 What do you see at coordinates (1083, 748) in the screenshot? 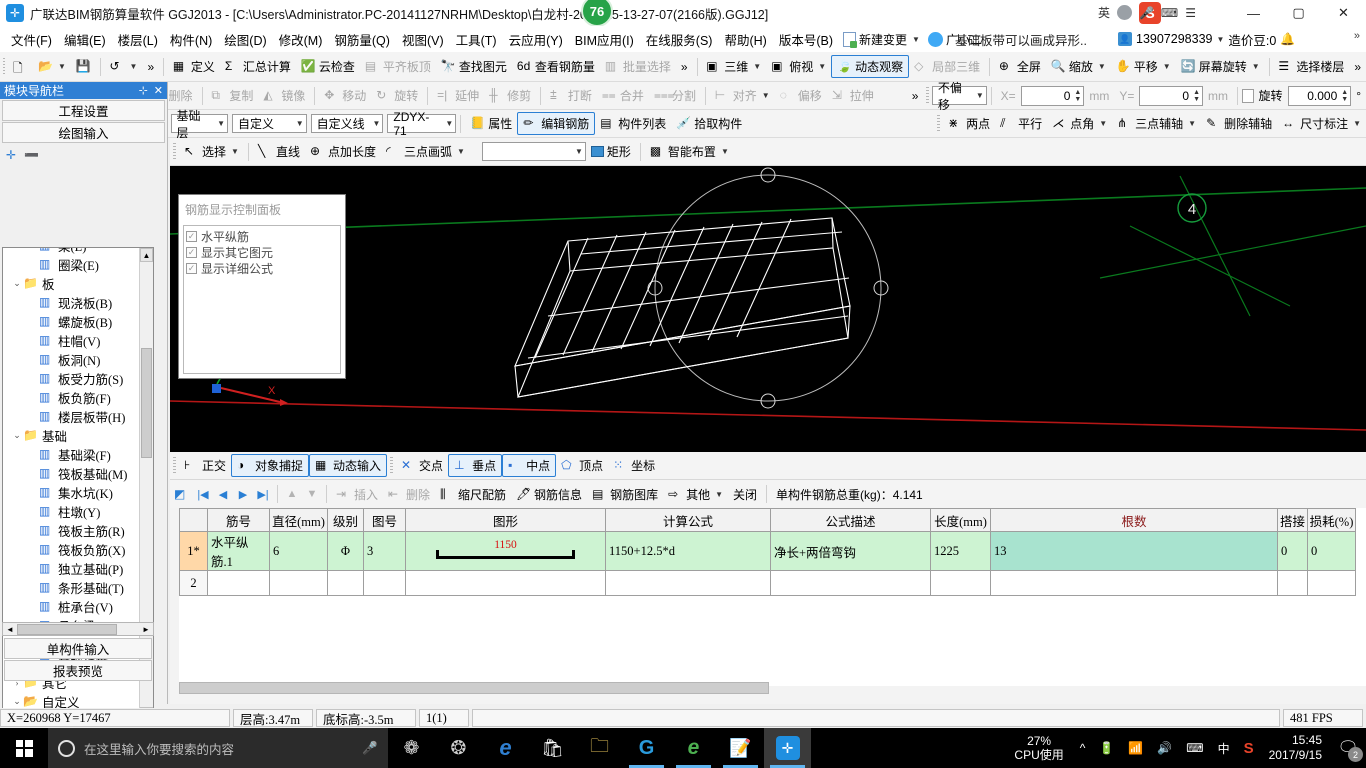
I see `tray-expand-icon: ^` at bounding box center [1083, 748].